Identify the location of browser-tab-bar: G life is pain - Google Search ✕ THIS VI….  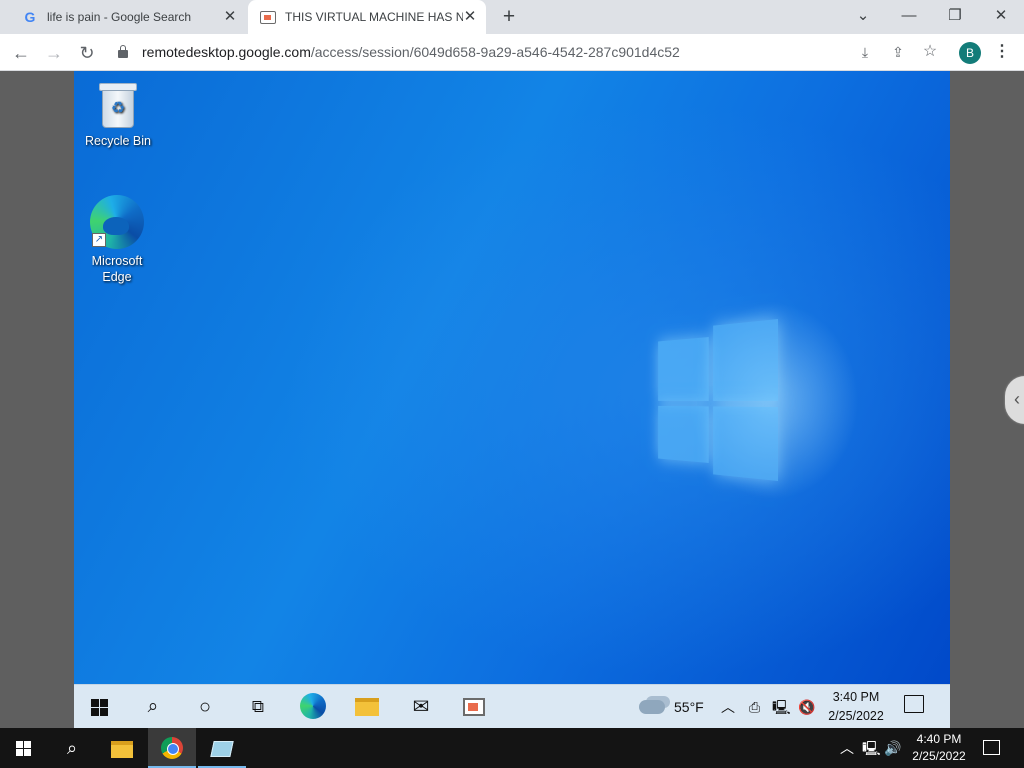
(512, 17).